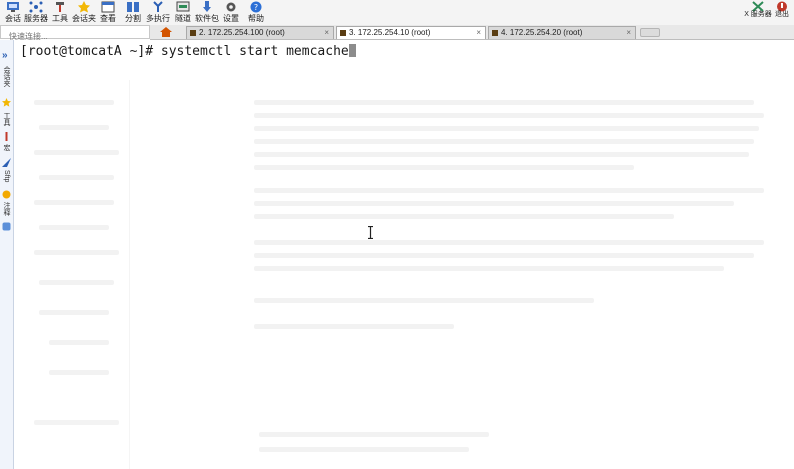  What do you see at coordinates (6, 119) in the screenshot?
I see `sidebar-item-tools: 工具` at bounding box center [6, 119].